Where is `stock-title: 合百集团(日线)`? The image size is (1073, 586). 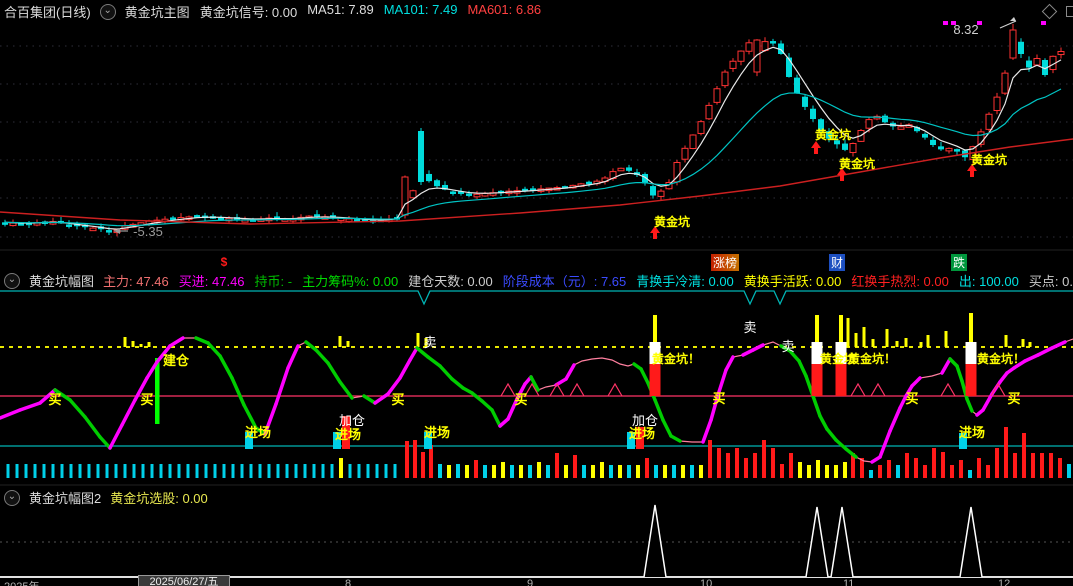 stock-title: 合百集团(日线) is located at coordinates (47, 12).